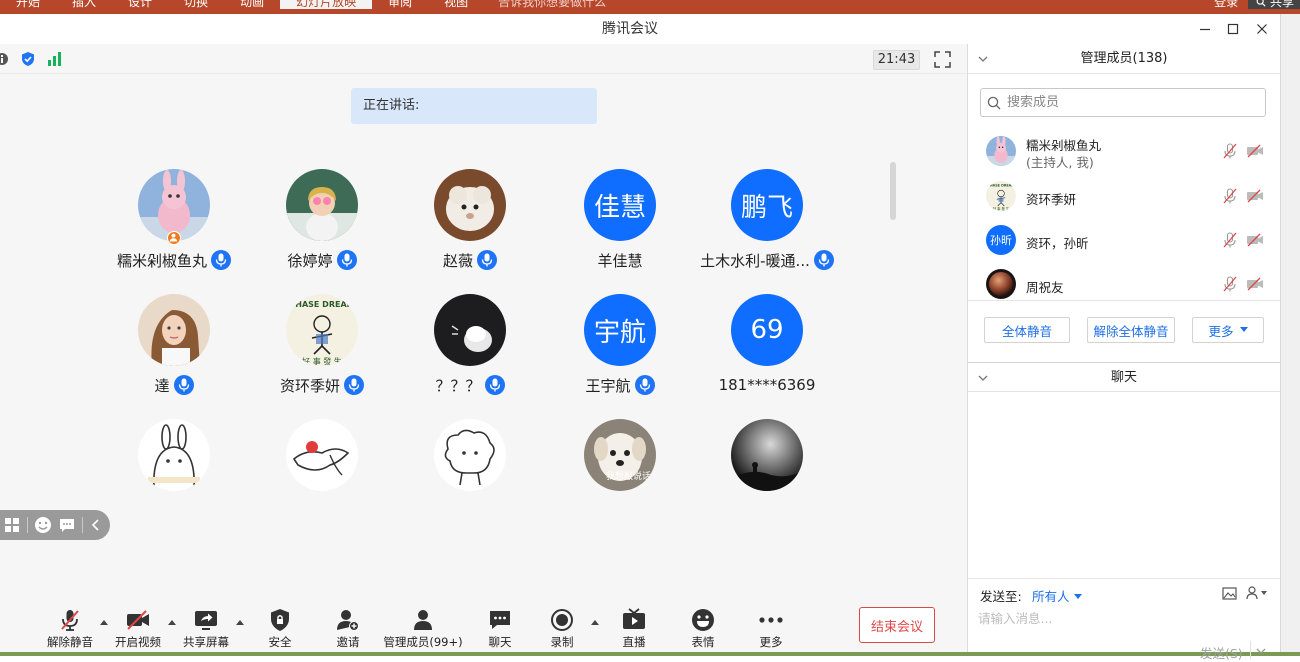  What do you see at coordinates (84, 4) in the screenshot?
I see `ppt-tab: 插入` at bounding box center [84, 4].